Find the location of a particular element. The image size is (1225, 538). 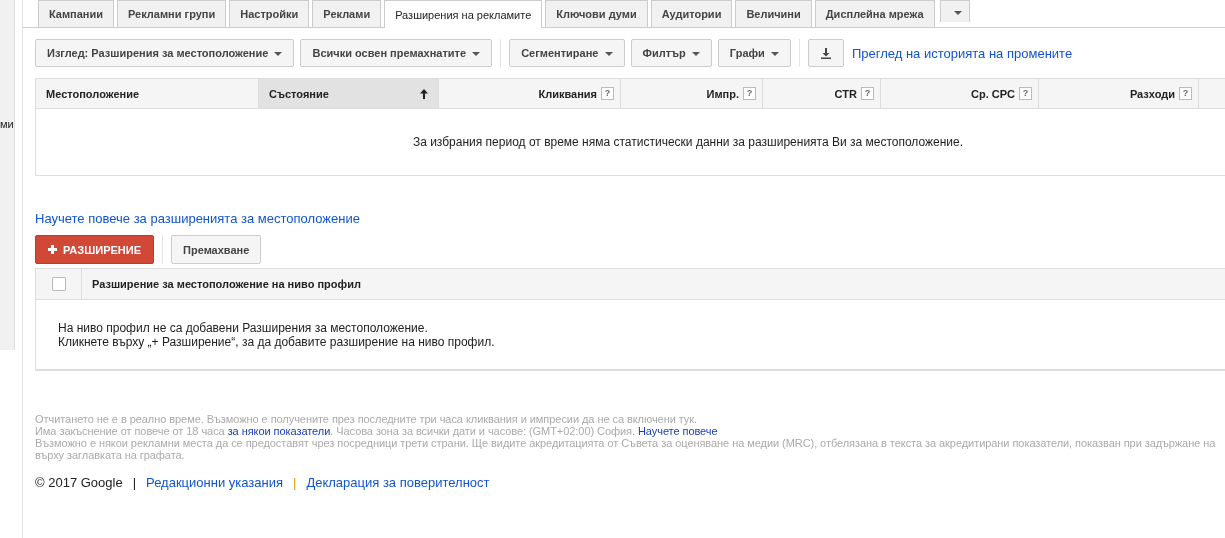

empty-message: На ниво профил не са добавени Разширения за местоположение. is located at coordinates (243, 328).